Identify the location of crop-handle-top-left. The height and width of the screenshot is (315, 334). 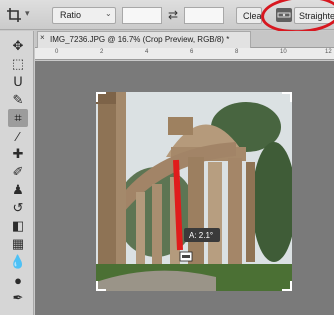
(101, 97).